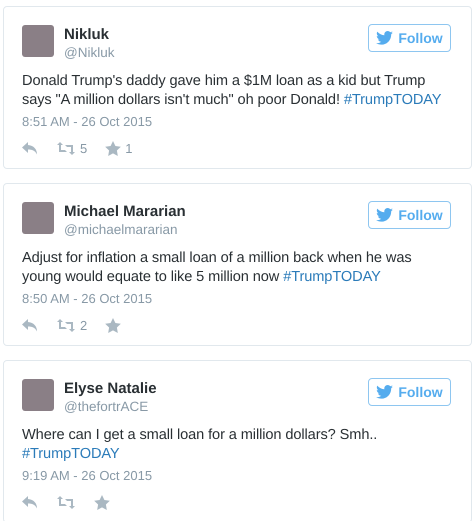 Image resolution: width=476 pixels, height=521 pixels. Describe the element at coordinates (128, 148) in the screenshot. I see `like-count: 1` at that location.